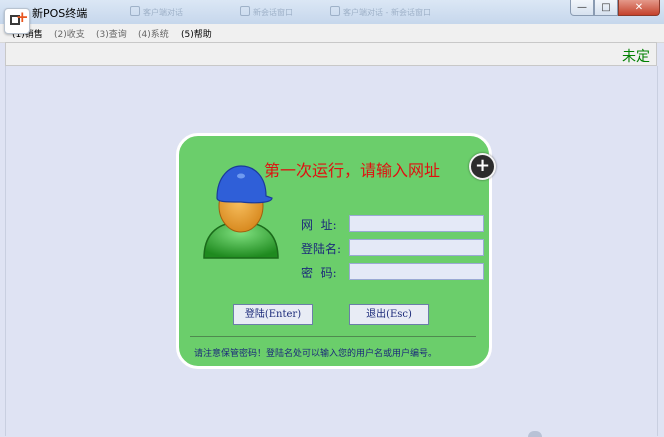  Describe the element at coordinates (163, 12) in the screenshot. I see `ghost-tab-label: 客户端对话` at that location.